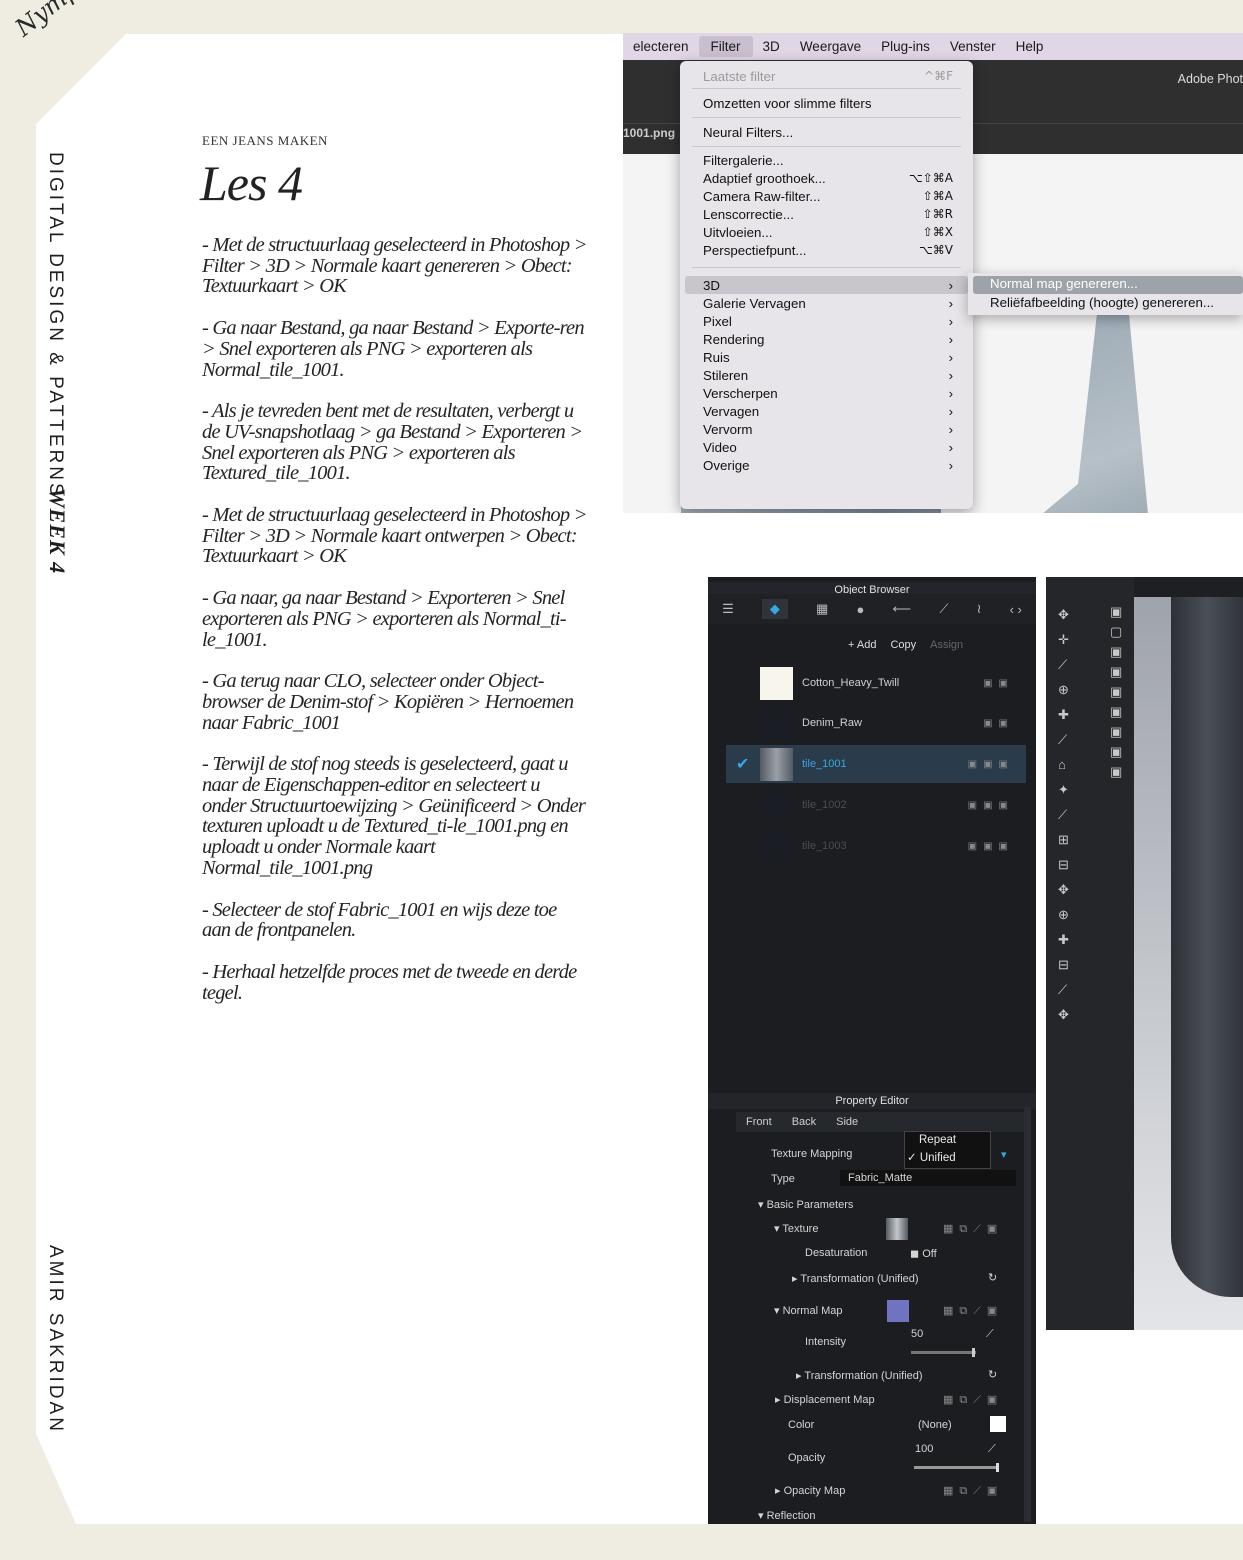 This screenshot has height=1560, width=1243. I want to click on menu-item-smart-filters: Omzetten voor slimme filters, so click(828, 103).